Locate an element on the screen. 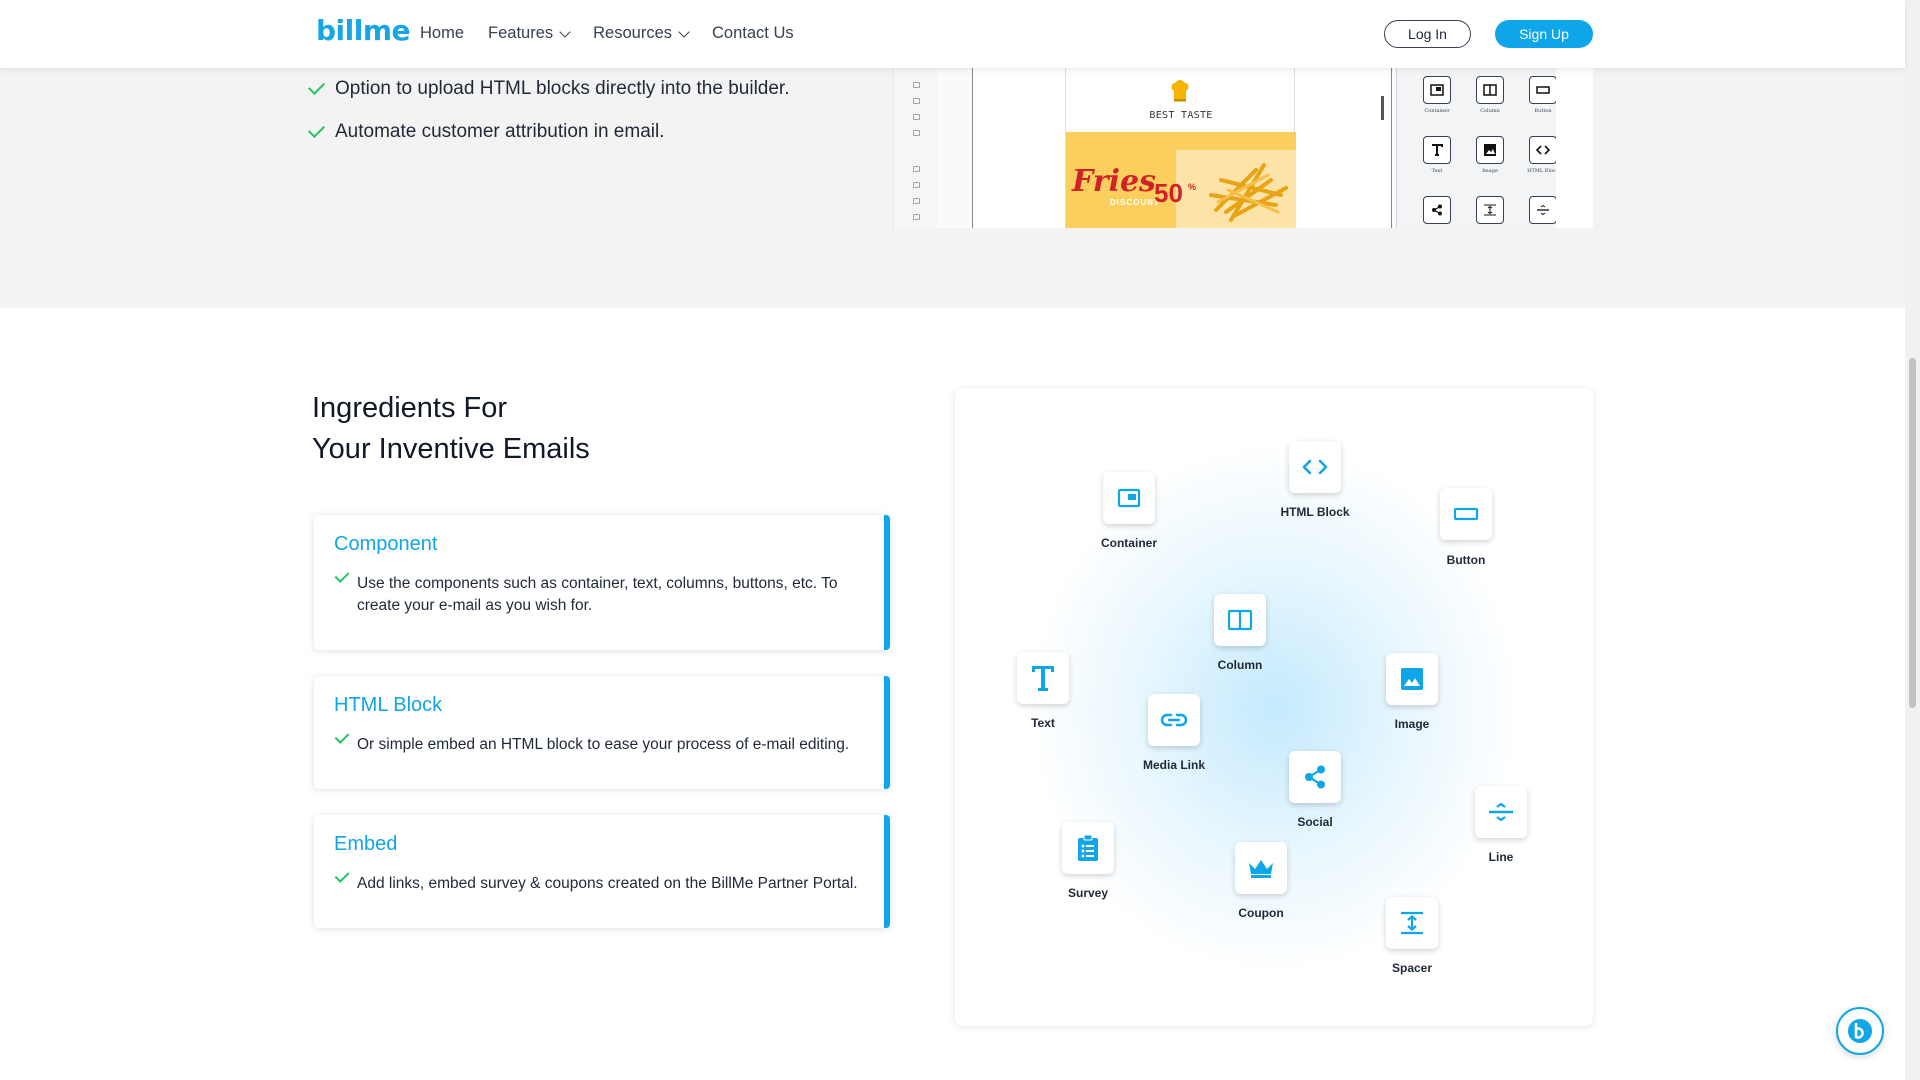  nav-features-label: Features is located at coordinates (521, 33).